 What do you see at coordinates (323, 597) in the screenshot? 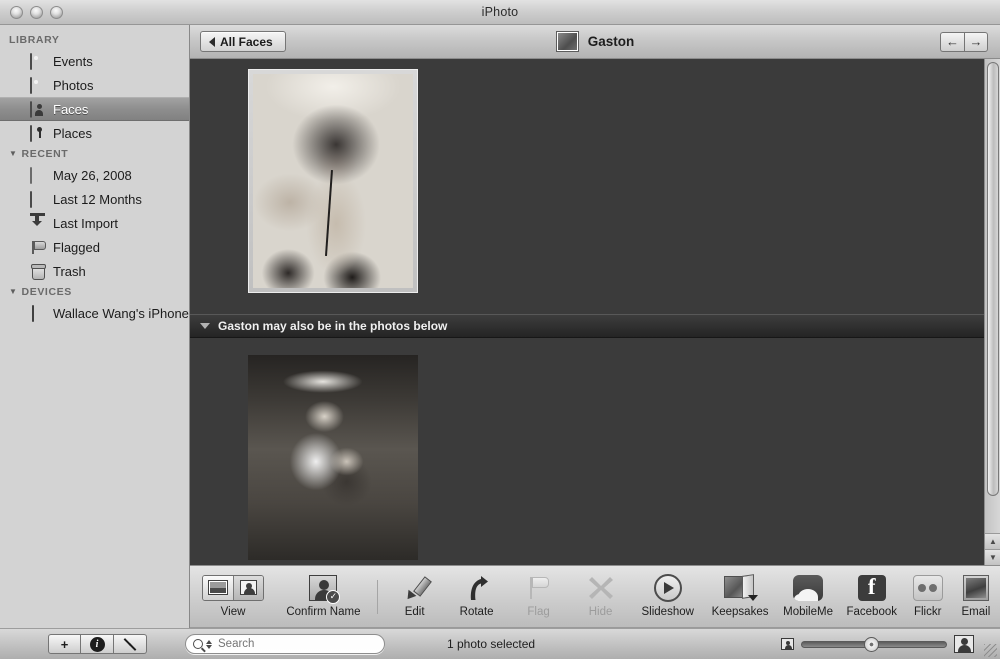
I see `confirm-name-button: ✓ Confirm Name` at bounding box center [323, 597].